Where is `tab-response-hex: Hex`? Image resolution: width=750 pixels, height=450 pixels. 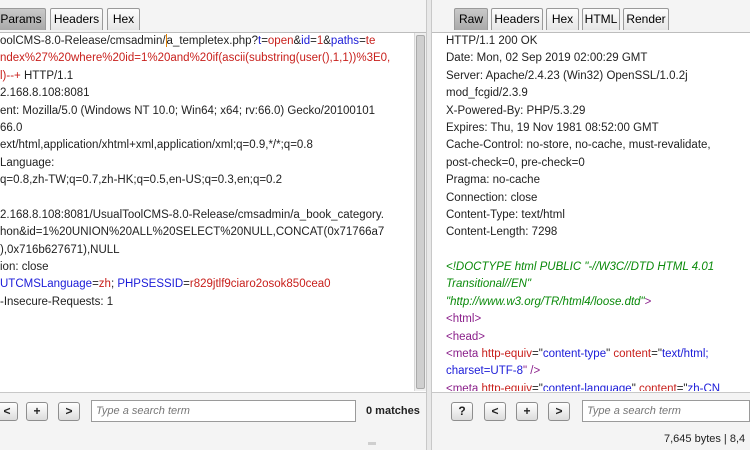
tab-response-hex: Hex is located at coordinates (562, 19).